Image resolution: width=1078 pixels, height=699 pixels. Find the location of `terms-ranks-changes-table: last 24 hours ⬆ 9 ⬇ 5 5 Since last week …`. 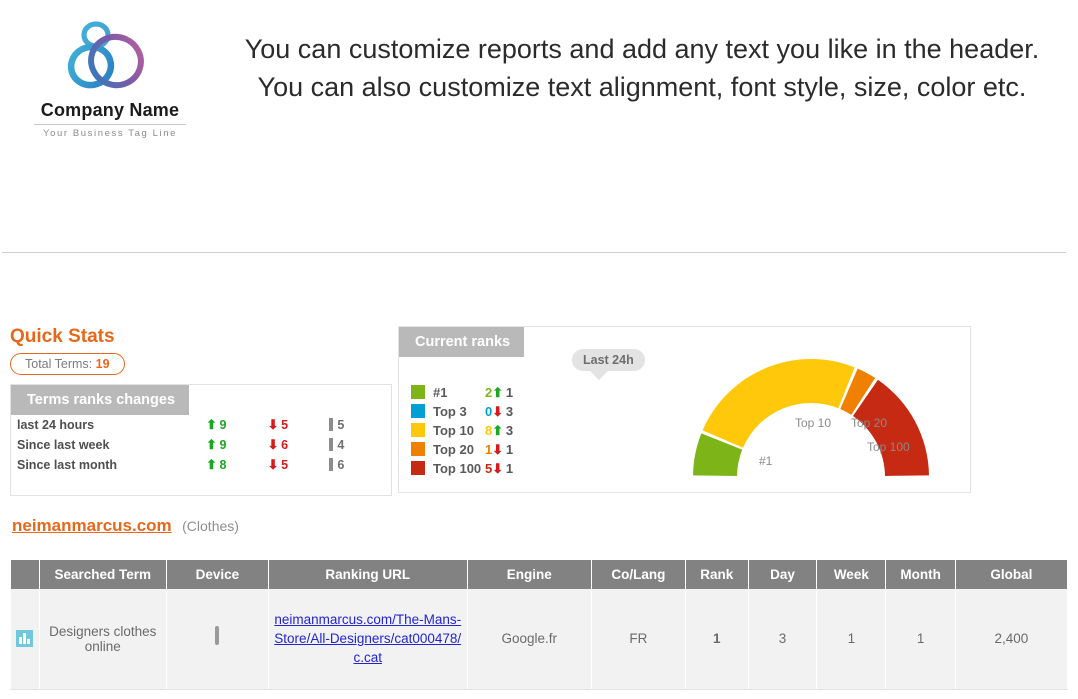

terms-ranks-changes-table: last 24 hours ⬆ 9 ⬇ 5 5 Since last week … is located at coordinates (201, 445).